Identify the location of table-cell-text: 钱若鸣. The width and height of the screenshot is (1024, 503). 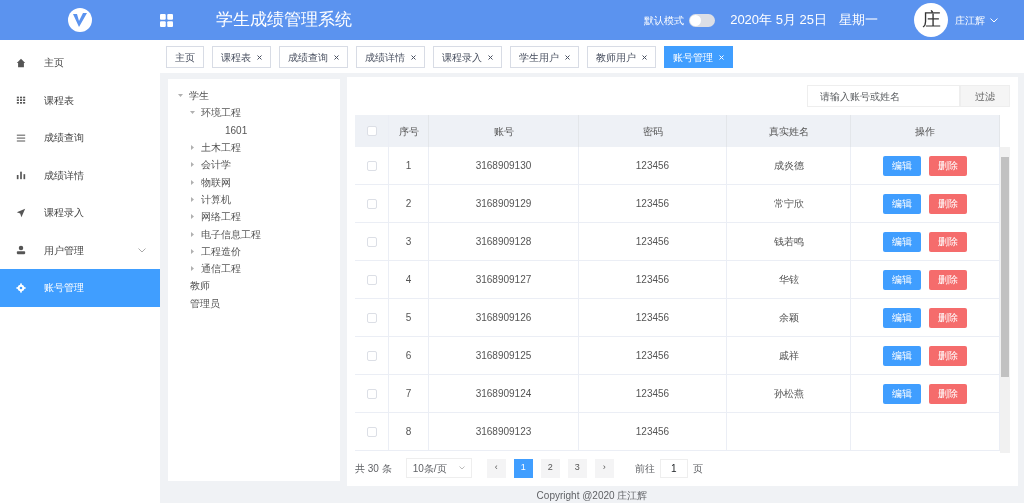
(788, 242).